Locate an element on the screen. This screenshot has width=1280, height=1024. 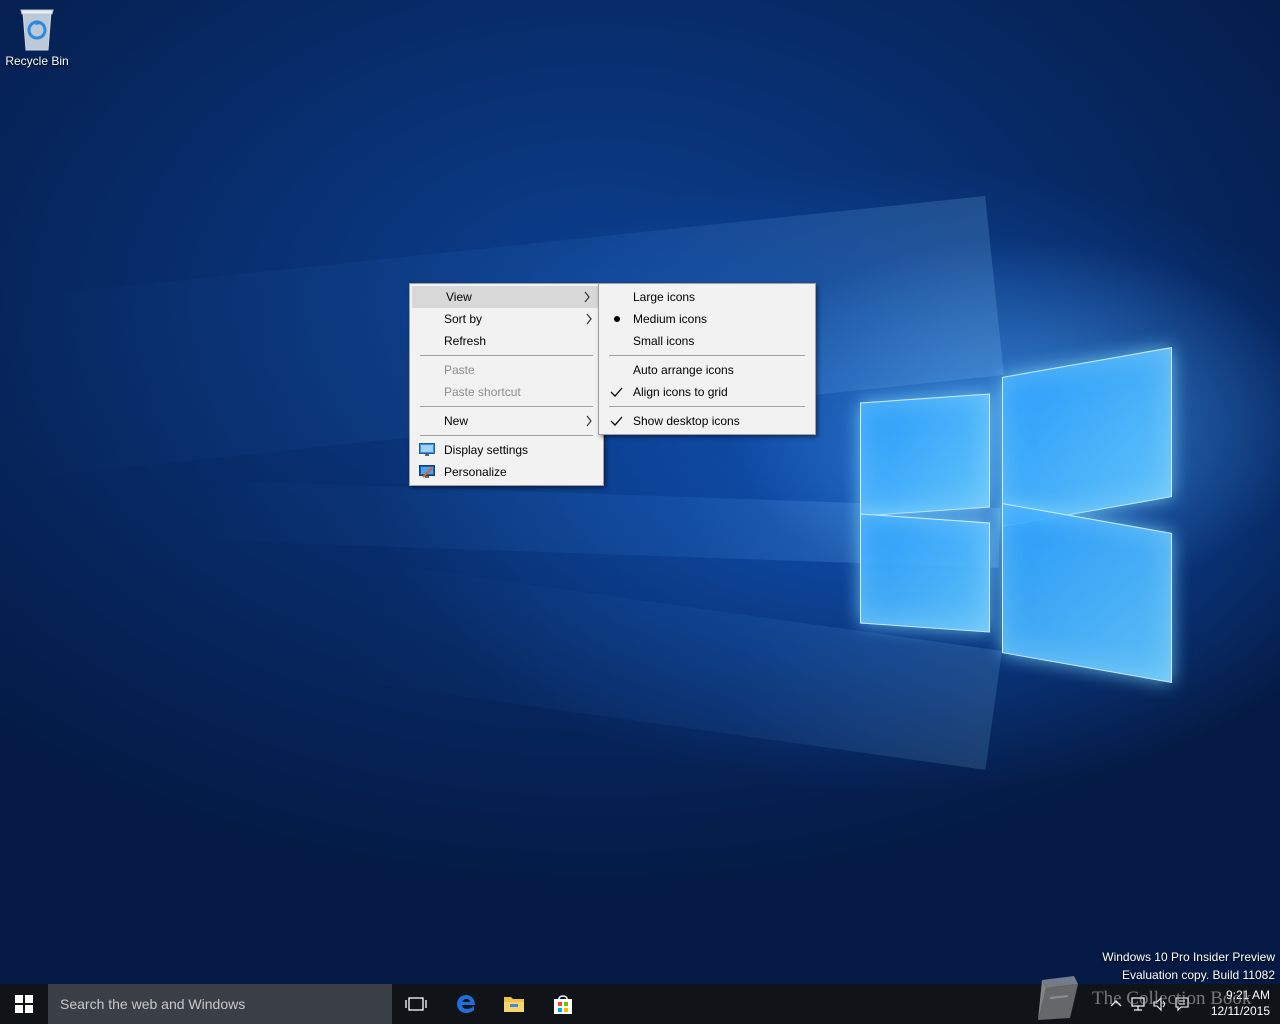
volume-icon is located at coordinates (1160, 1004).